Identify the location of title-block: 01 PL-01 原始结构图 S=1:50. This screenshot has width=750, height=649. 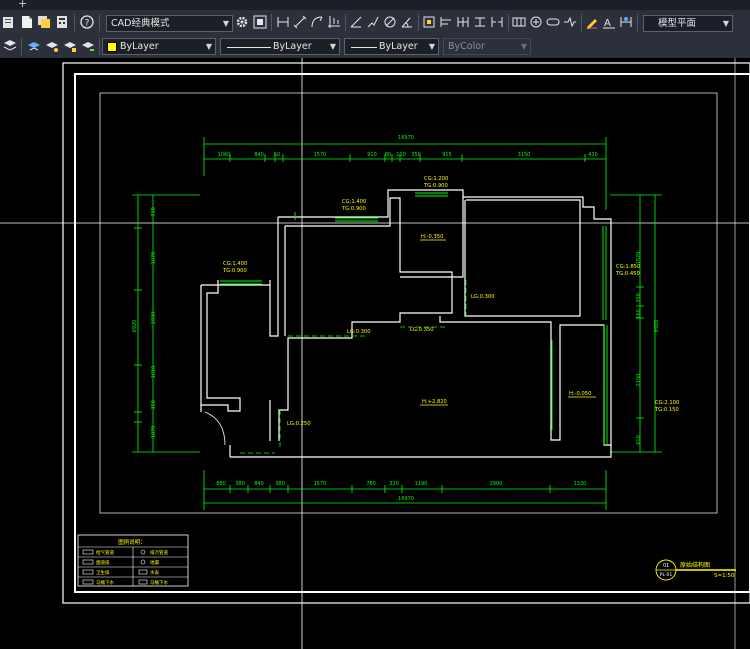
(695, 570).